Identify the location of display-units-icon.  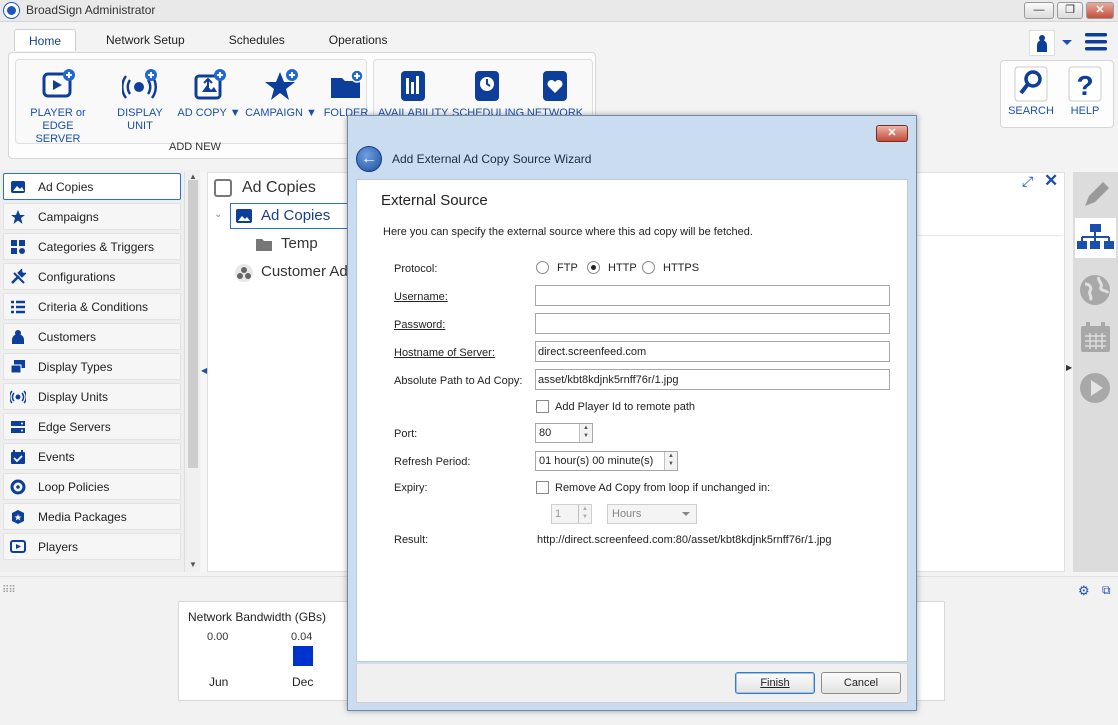
(18, 397).